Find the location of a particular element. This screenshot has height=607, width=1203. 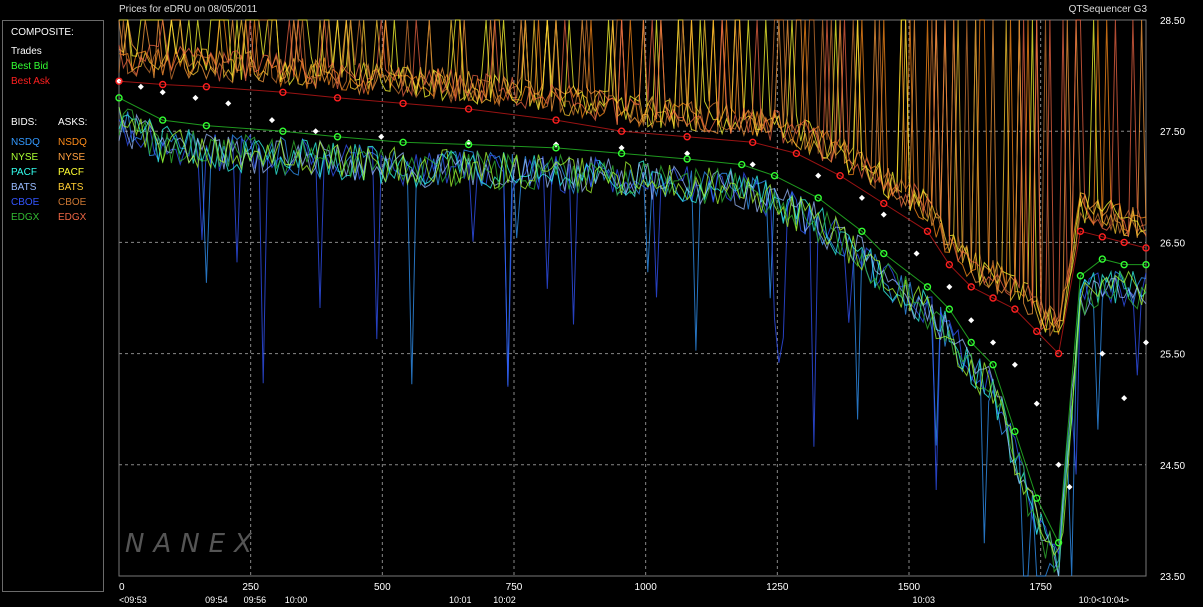

time-label: 09:56 is located at coordinates (255, 600).